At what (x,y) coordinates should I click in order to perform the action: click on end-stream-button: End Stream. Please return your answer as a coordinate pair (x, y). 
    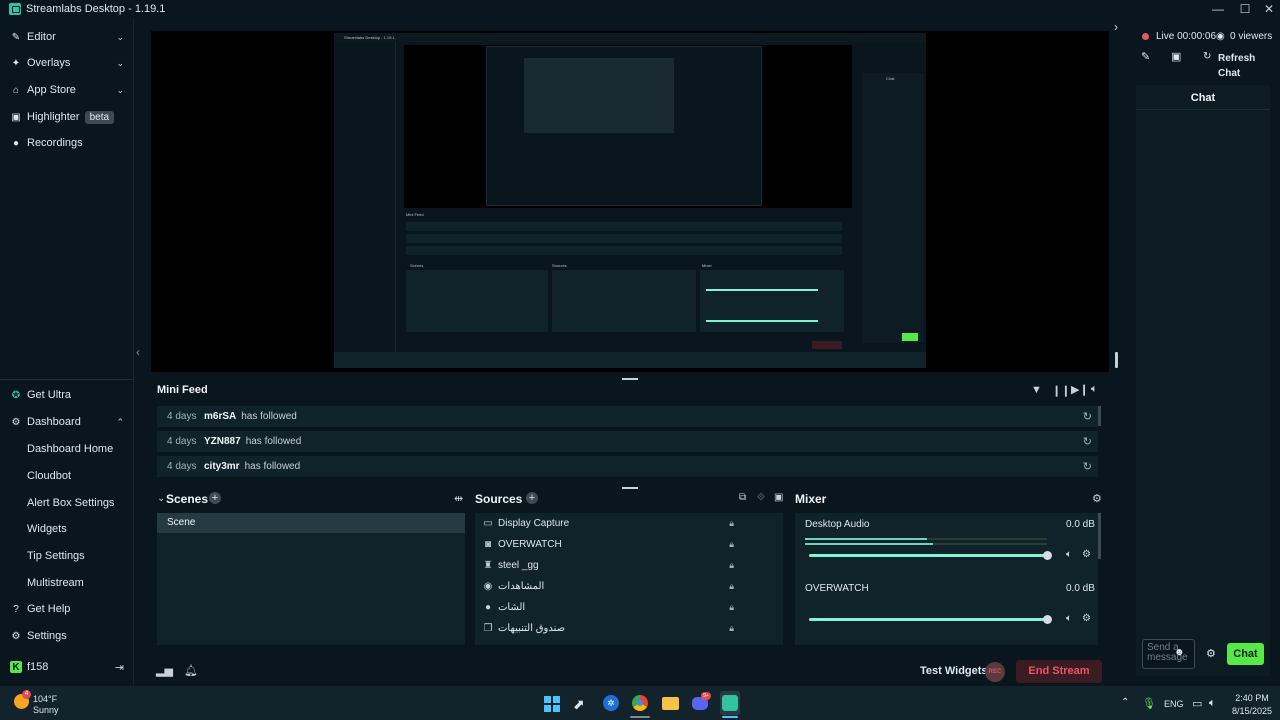
    Looking at the image, I should click on (1059, 671).